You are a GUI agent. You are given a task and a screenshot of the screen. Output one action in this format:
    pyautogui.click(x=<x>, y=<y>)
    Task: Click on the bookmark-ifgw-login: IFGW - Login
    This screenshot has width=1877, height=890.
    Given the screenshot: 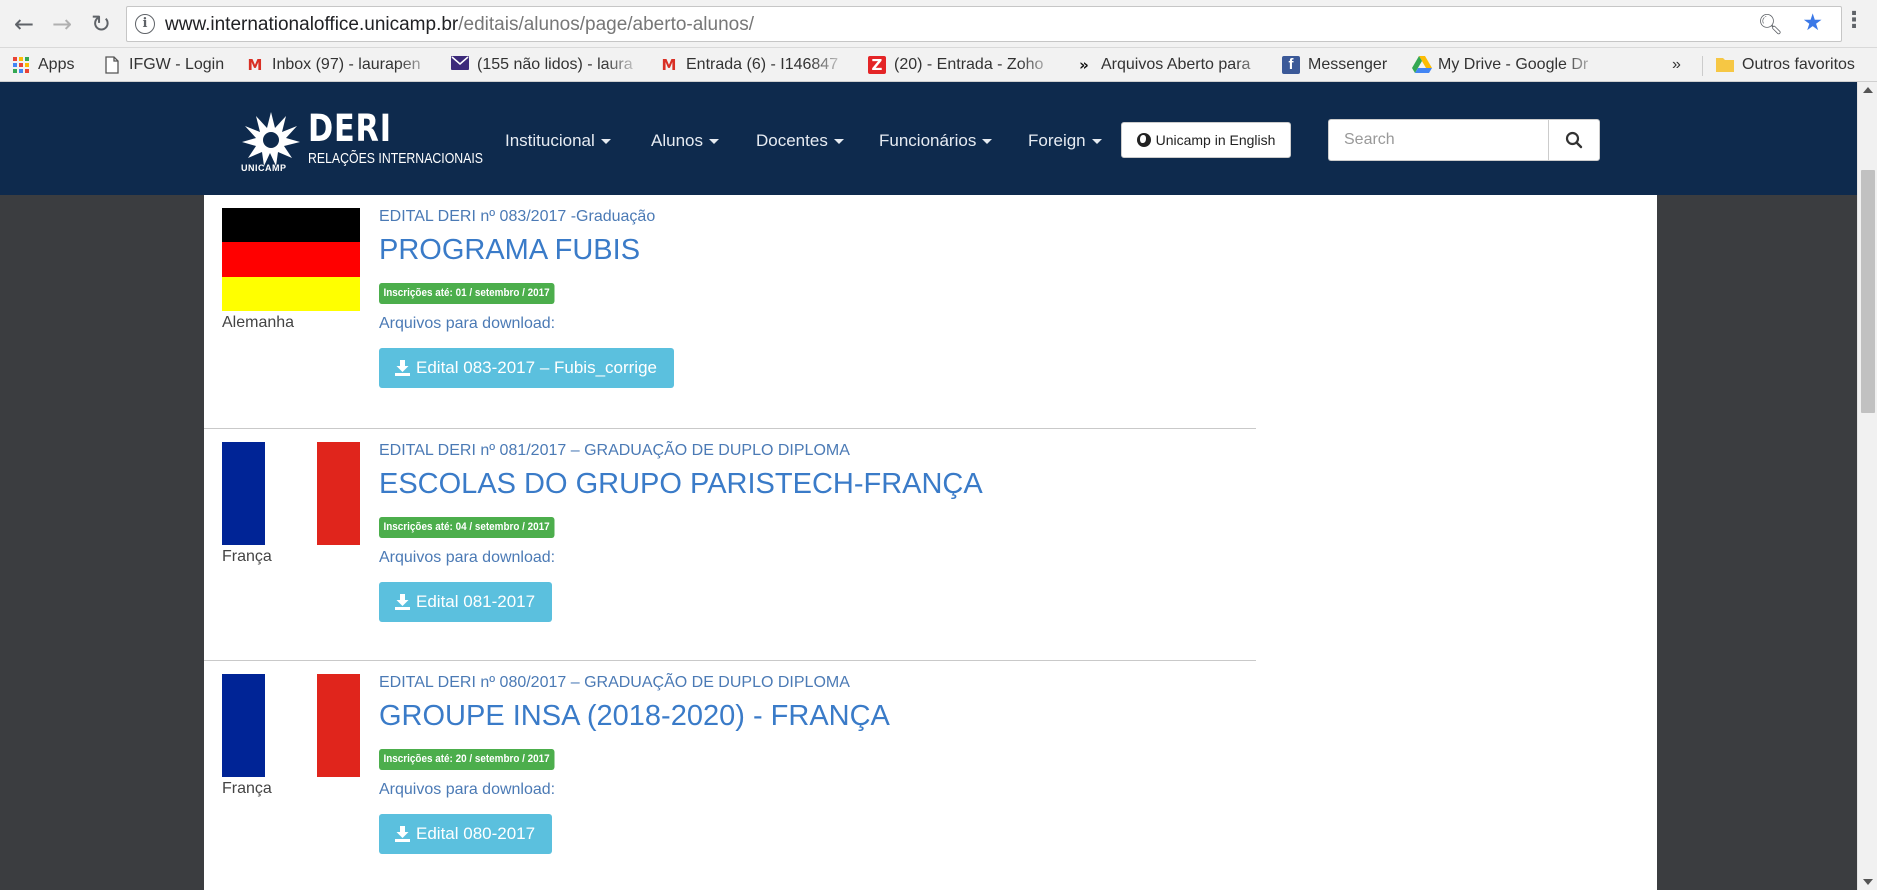 What is the action you would take?
    pyautogui.click(x=168, y=65)
    